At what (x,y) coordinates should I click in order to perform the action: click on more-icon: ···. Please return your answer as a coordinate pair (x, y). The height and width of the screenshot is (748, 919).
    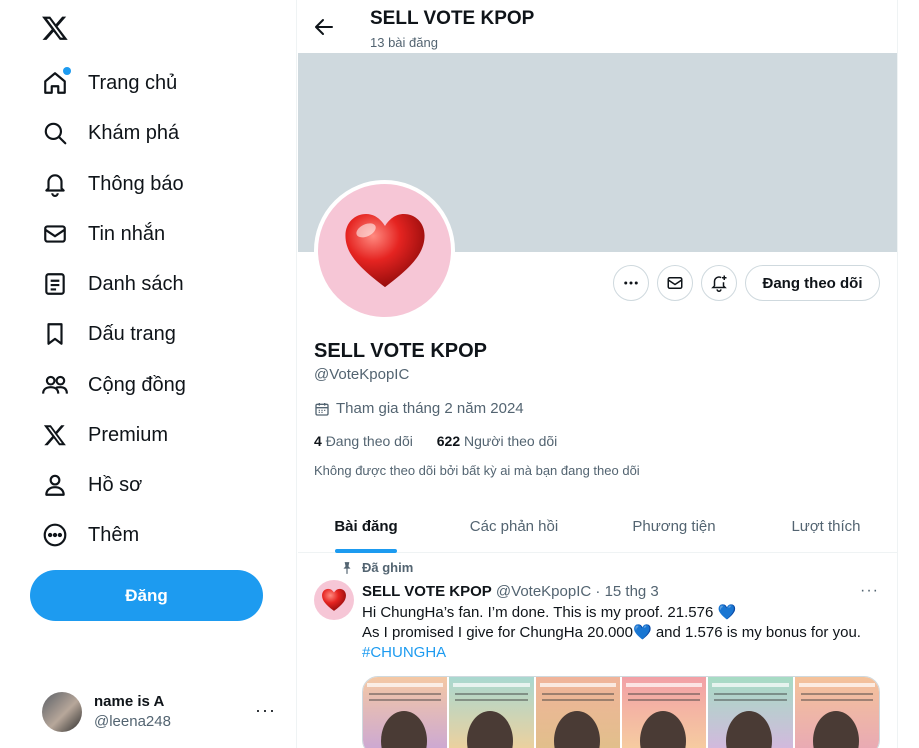
    Looking at the image, I should click on (265, 710).